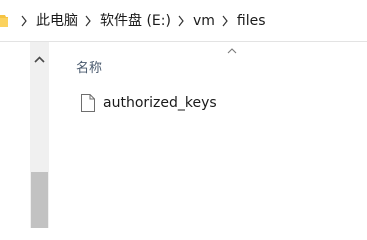  What do you see at coordinates (4, 21) in the screenshot?
I see `folder-icon` at bounding box center [4, 21].